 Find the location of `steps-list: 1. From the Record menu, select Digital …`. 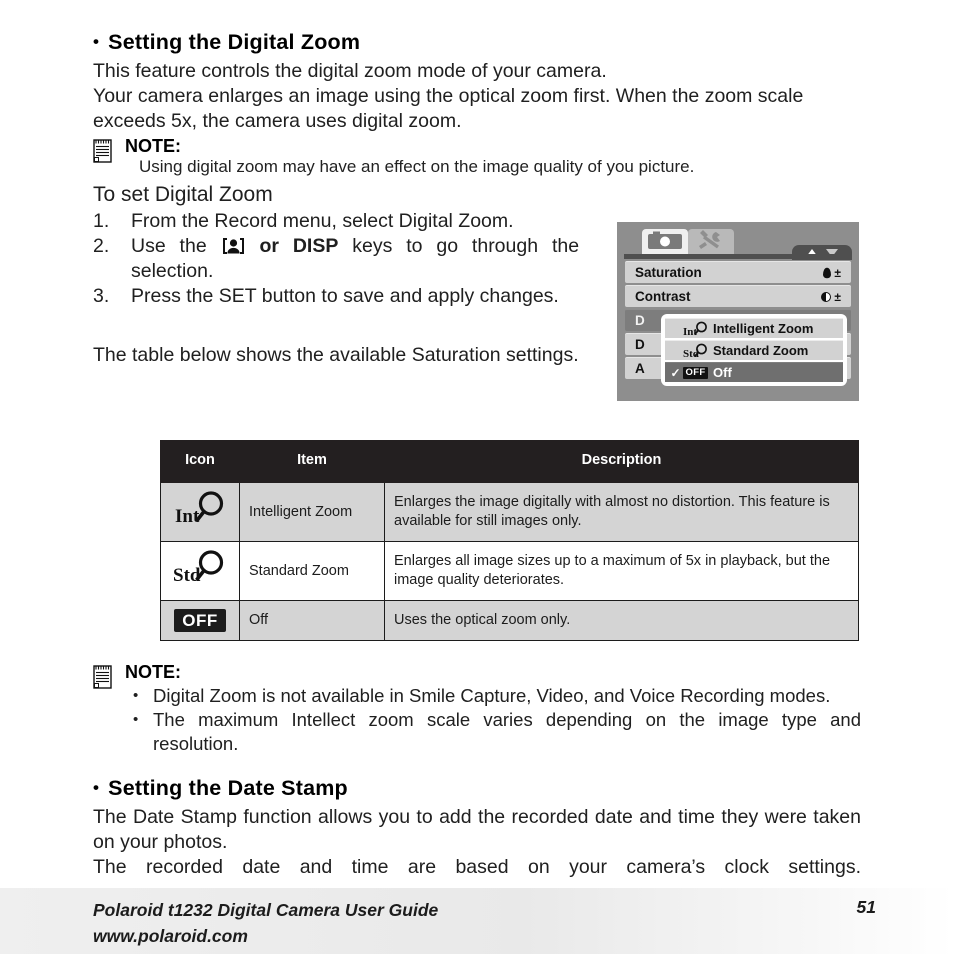

steps-list: 1. From the Record menu, select Digital … is located at coordinates (336, 259).